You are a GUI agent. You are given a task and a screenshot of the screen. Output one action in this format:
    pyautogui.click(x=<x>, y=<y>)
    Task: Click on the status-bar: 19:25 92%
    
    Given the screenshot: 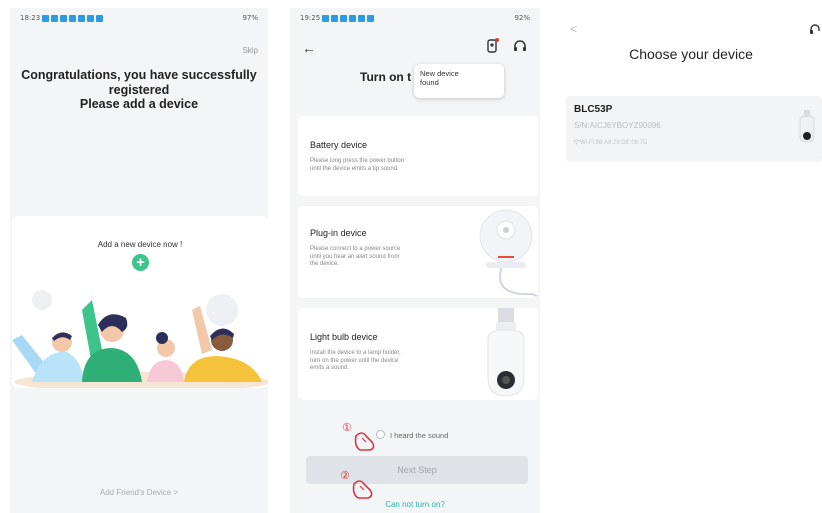 What is the action you would take?
    pyautogui.click(x=415, y=20)
    